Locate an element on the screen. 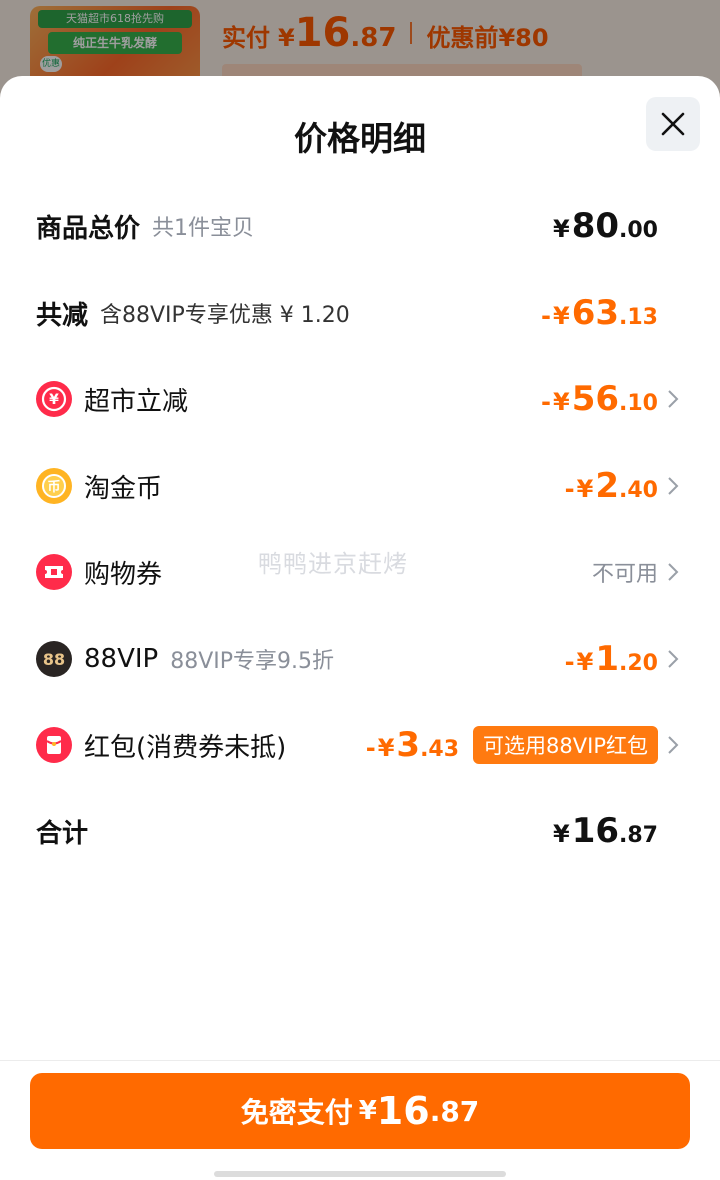 This screenshot has height=1180, width=720. total-price-label: 商品总价 is located at coordinates (88, 228).